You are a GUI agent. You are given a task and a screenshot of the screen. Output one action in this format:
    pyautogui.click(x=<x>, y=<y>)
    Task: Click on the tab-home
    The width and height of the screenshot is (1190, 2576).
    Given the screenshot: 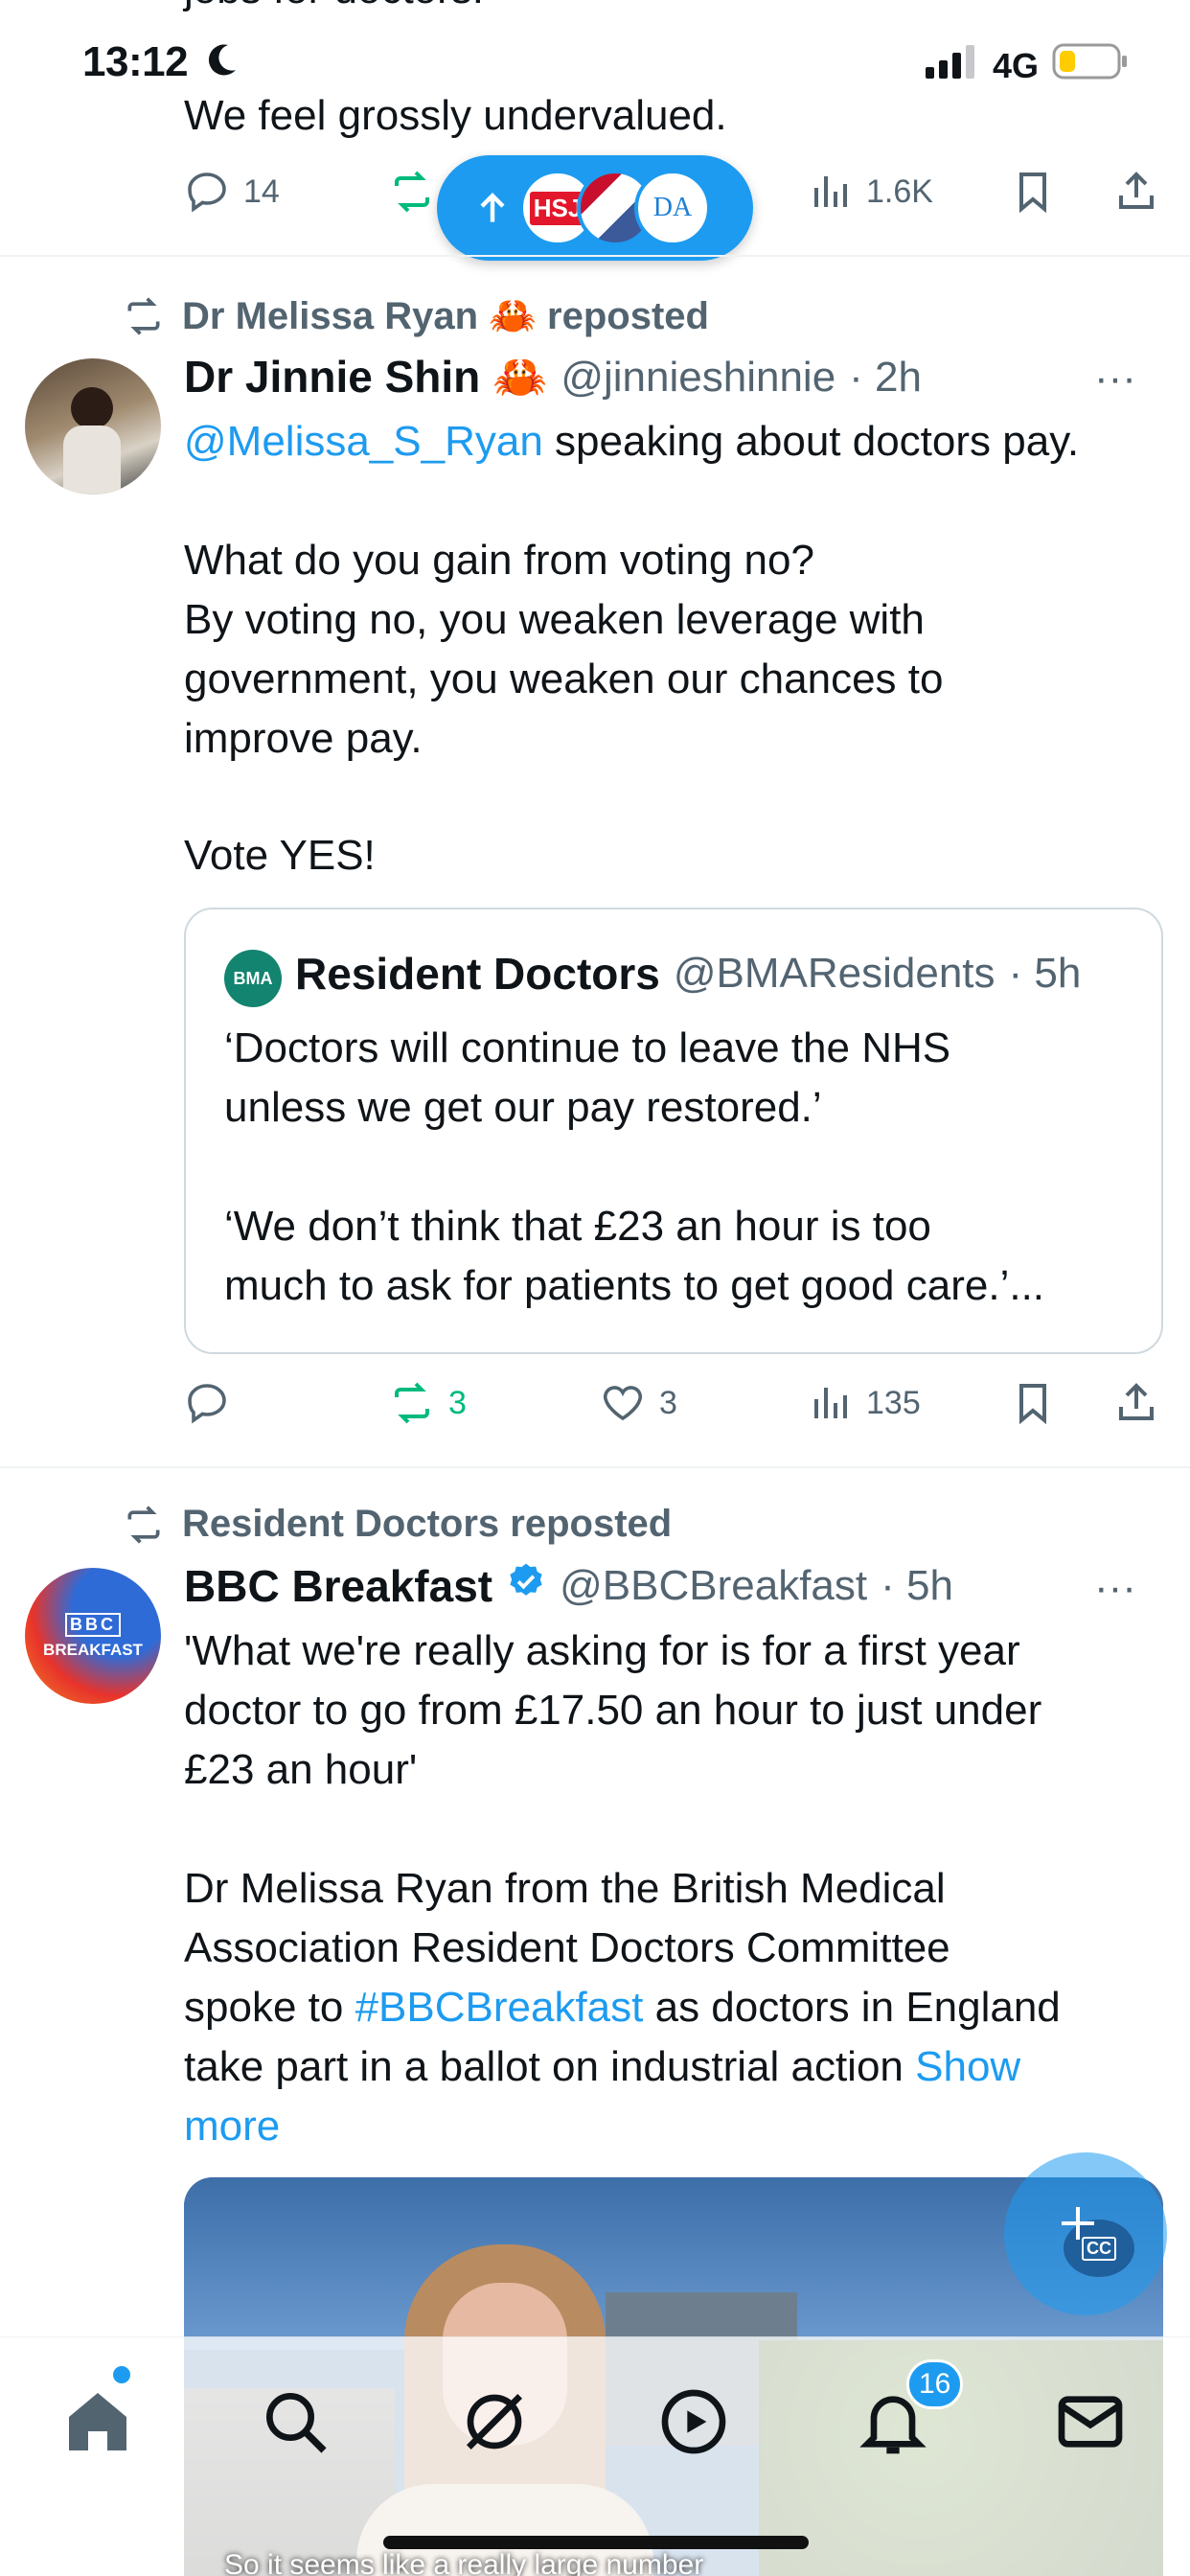 What is the action you would take?
    pyautogui.click(x=97, y=2421)
    